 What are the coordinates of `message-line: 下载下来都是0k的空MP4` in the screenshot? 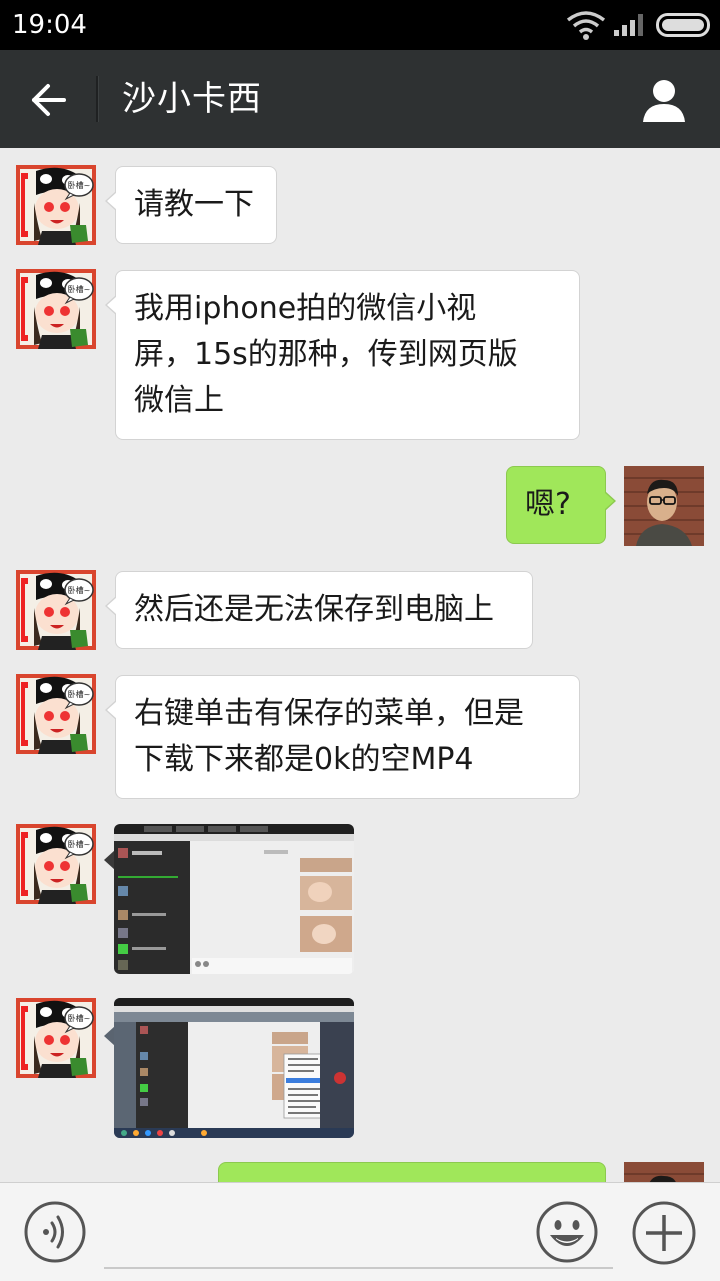 It's located at (304, 759).